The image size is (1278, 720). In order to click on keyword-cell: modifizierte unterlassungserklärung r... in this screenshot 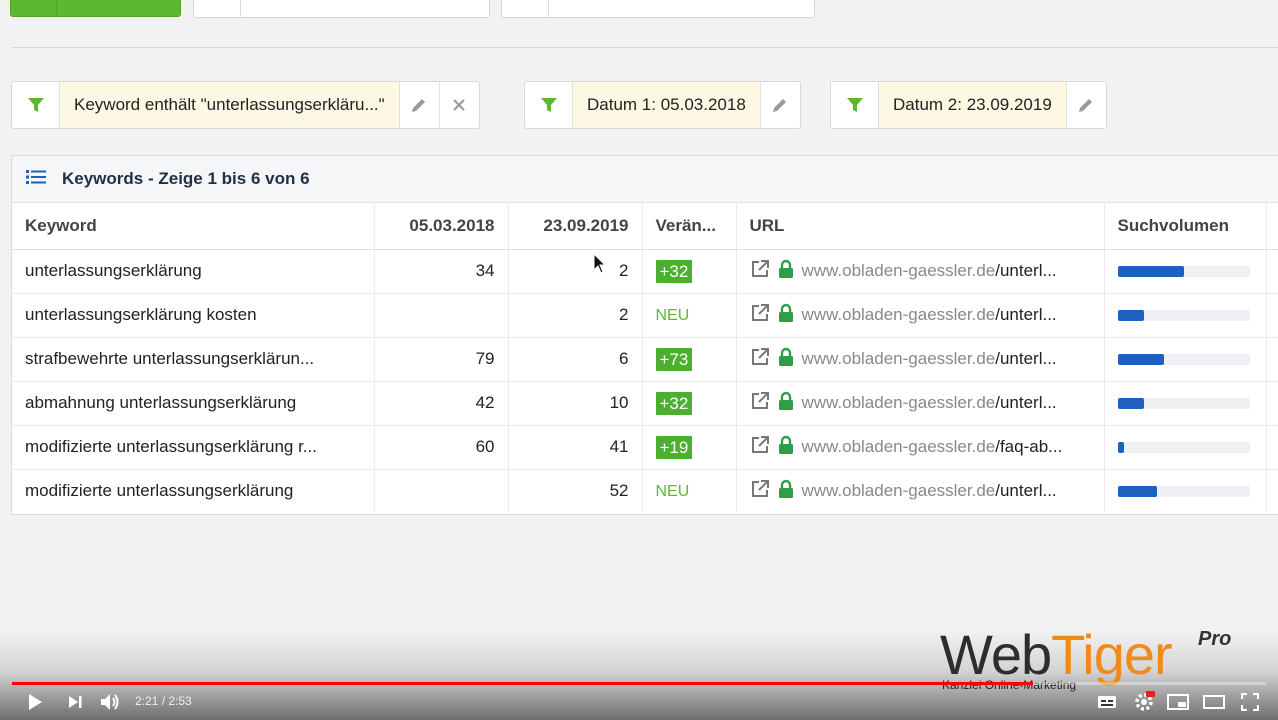, I will do `click(193, 446)`.